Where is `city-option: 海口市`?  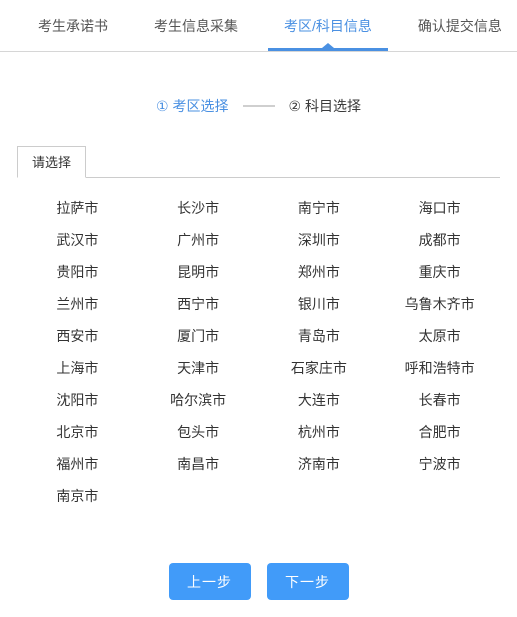 city-option: 海口市 is located at coordinates (439, 208).